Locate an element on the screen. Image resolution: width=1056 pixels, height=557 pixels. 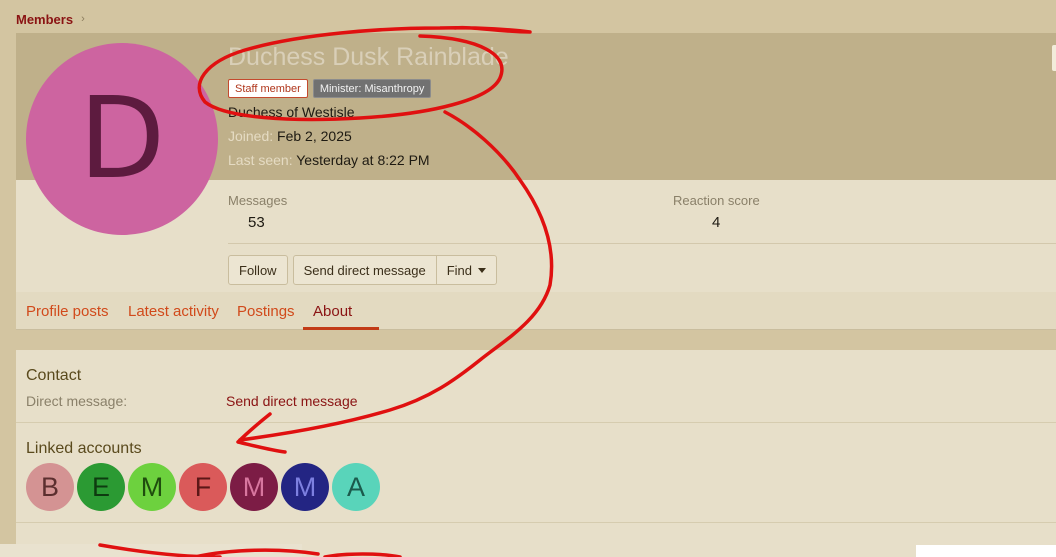
profile-avatar: D is located at coordinates (122, 139).